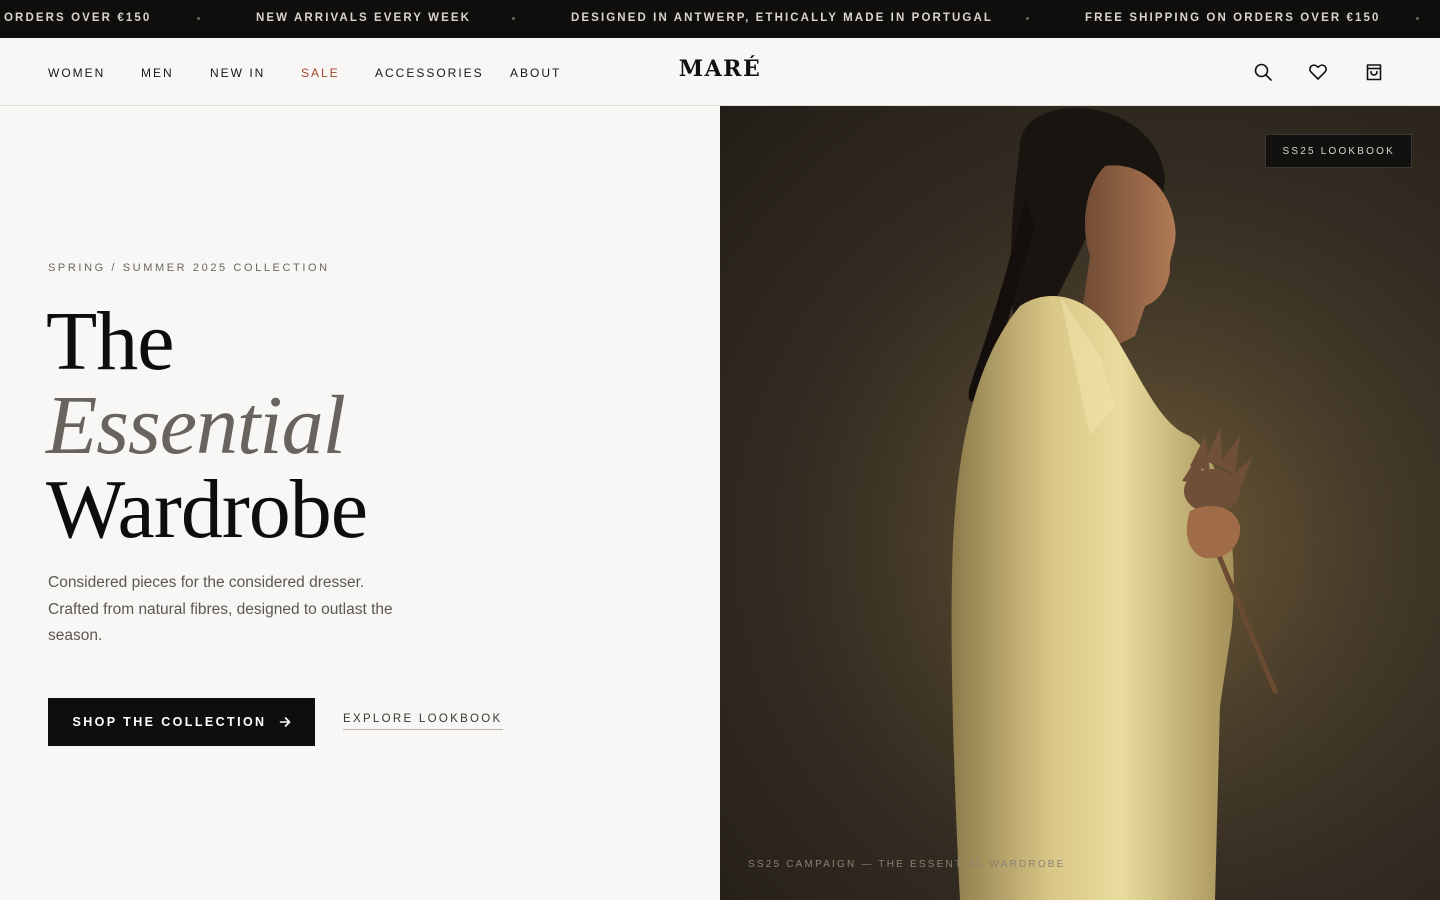 Image resolution: width=1440 pixels, height=900 pixels. Describe the element at coordinates (720, 69) in the screenshot. I see `brand-logo: MARÉ` at that location.